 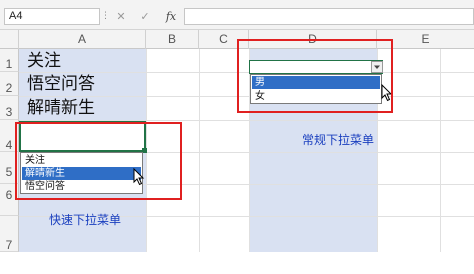 What do you see at coordinates (9, 234) in the screenshot?
I see `row-header-7: 7` at bounding box center [9, 234].